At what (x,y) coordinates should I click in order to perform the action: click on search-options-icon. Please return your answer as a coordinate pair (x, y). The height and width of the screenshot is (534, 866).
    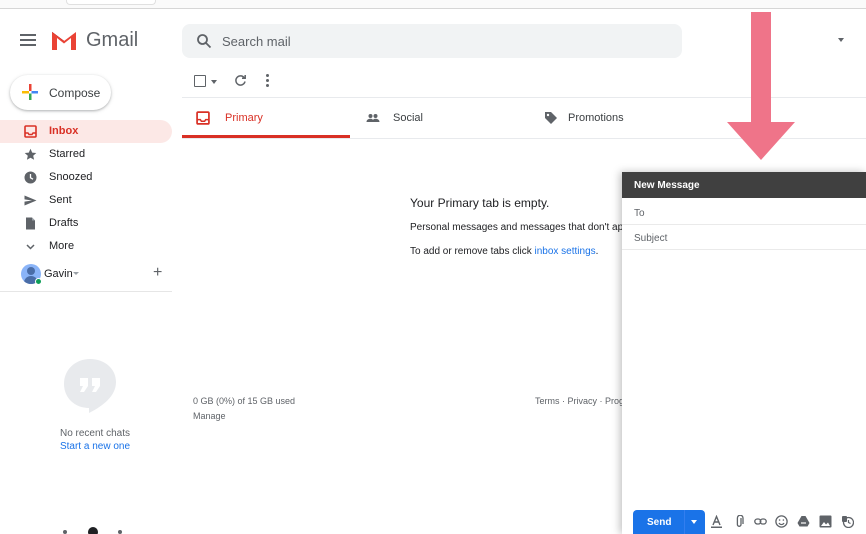
    Looking at the image, I should click on (841, 40).